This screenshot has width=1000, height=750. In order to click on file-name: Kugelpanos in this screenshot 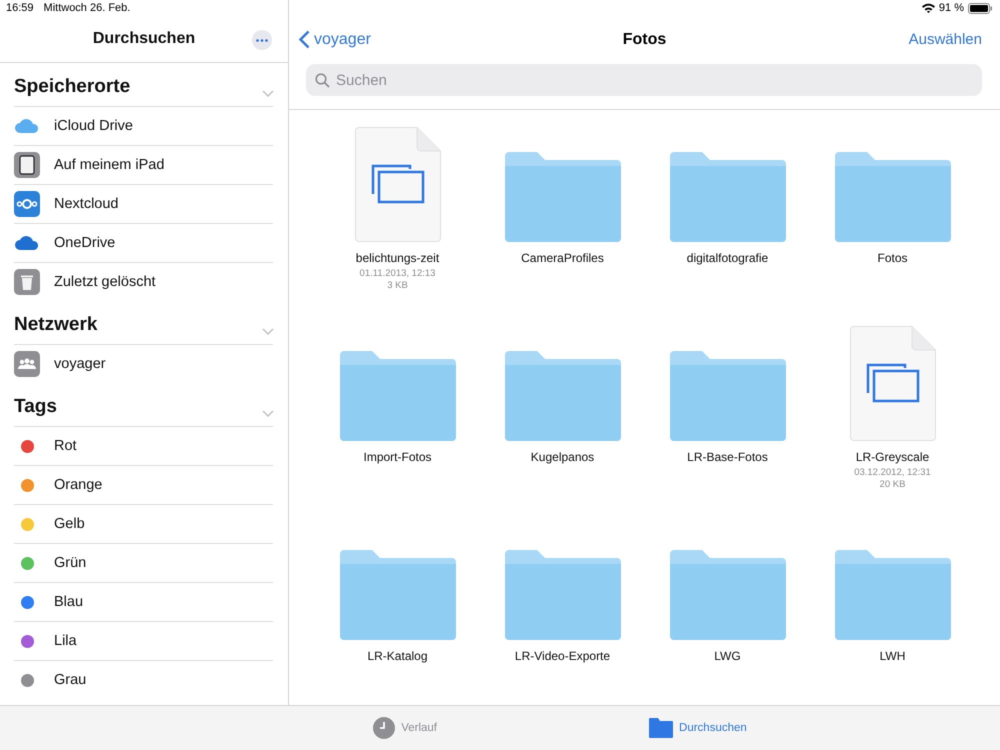, I will do `click(562, 457)`.